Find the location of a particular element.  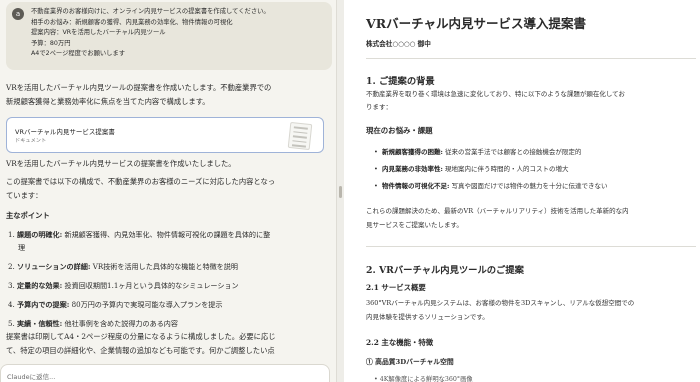

subsection-heading: 2.2 主な機能・特徴 is located at coordinates (400, 342).